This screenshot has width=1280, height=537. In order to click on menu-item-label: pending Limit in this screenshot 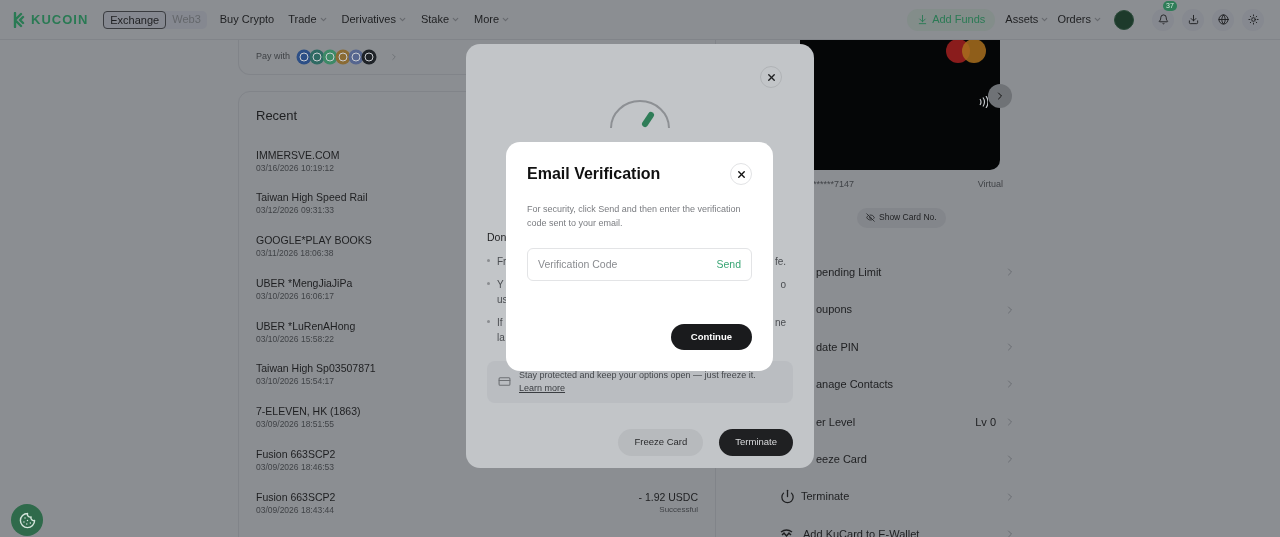, I will do `click(849, 272)`.